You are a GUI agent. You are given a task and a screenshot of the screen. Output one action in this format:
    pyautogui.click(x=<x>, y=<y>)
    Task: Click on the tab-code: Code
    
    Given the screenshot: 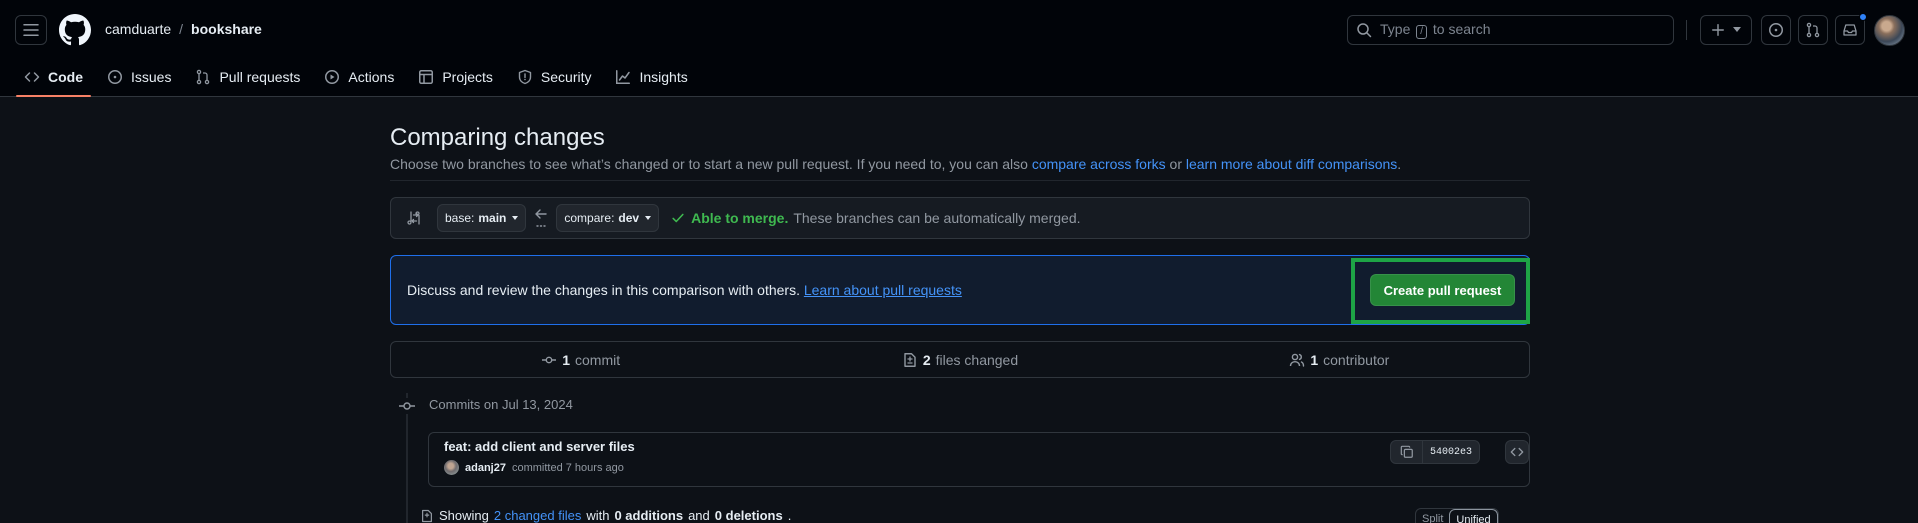 What is the action you would take?
    pyautogui.click(x=53, y=79)
    